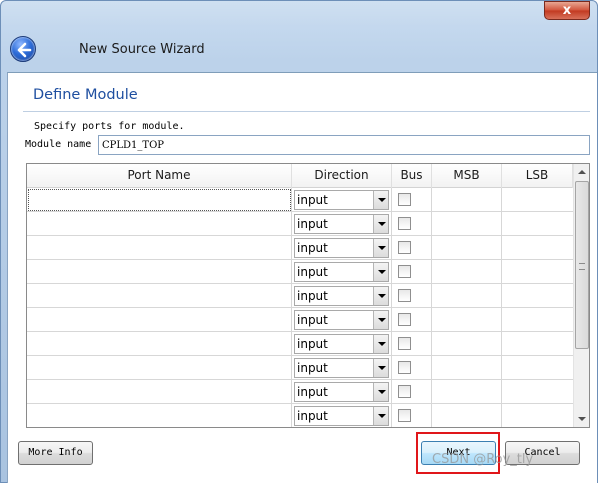  What do you see at coordinates (306, 111) in the screenshot?
I see `heading-divider` at bounding box center [306, 111].